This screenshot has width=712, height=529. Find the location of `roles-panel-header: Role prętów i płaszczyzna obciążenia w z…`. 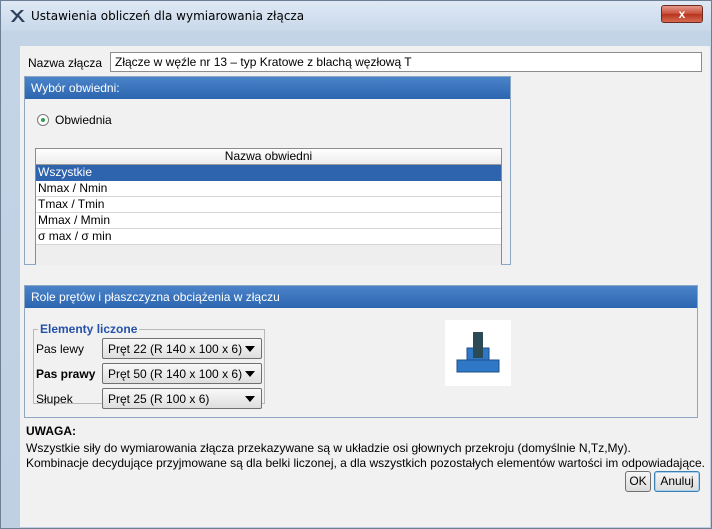

roles-panel-header: Role prętów i płaszczyzna obciążenia w z… is located at coordinates (361, 297).